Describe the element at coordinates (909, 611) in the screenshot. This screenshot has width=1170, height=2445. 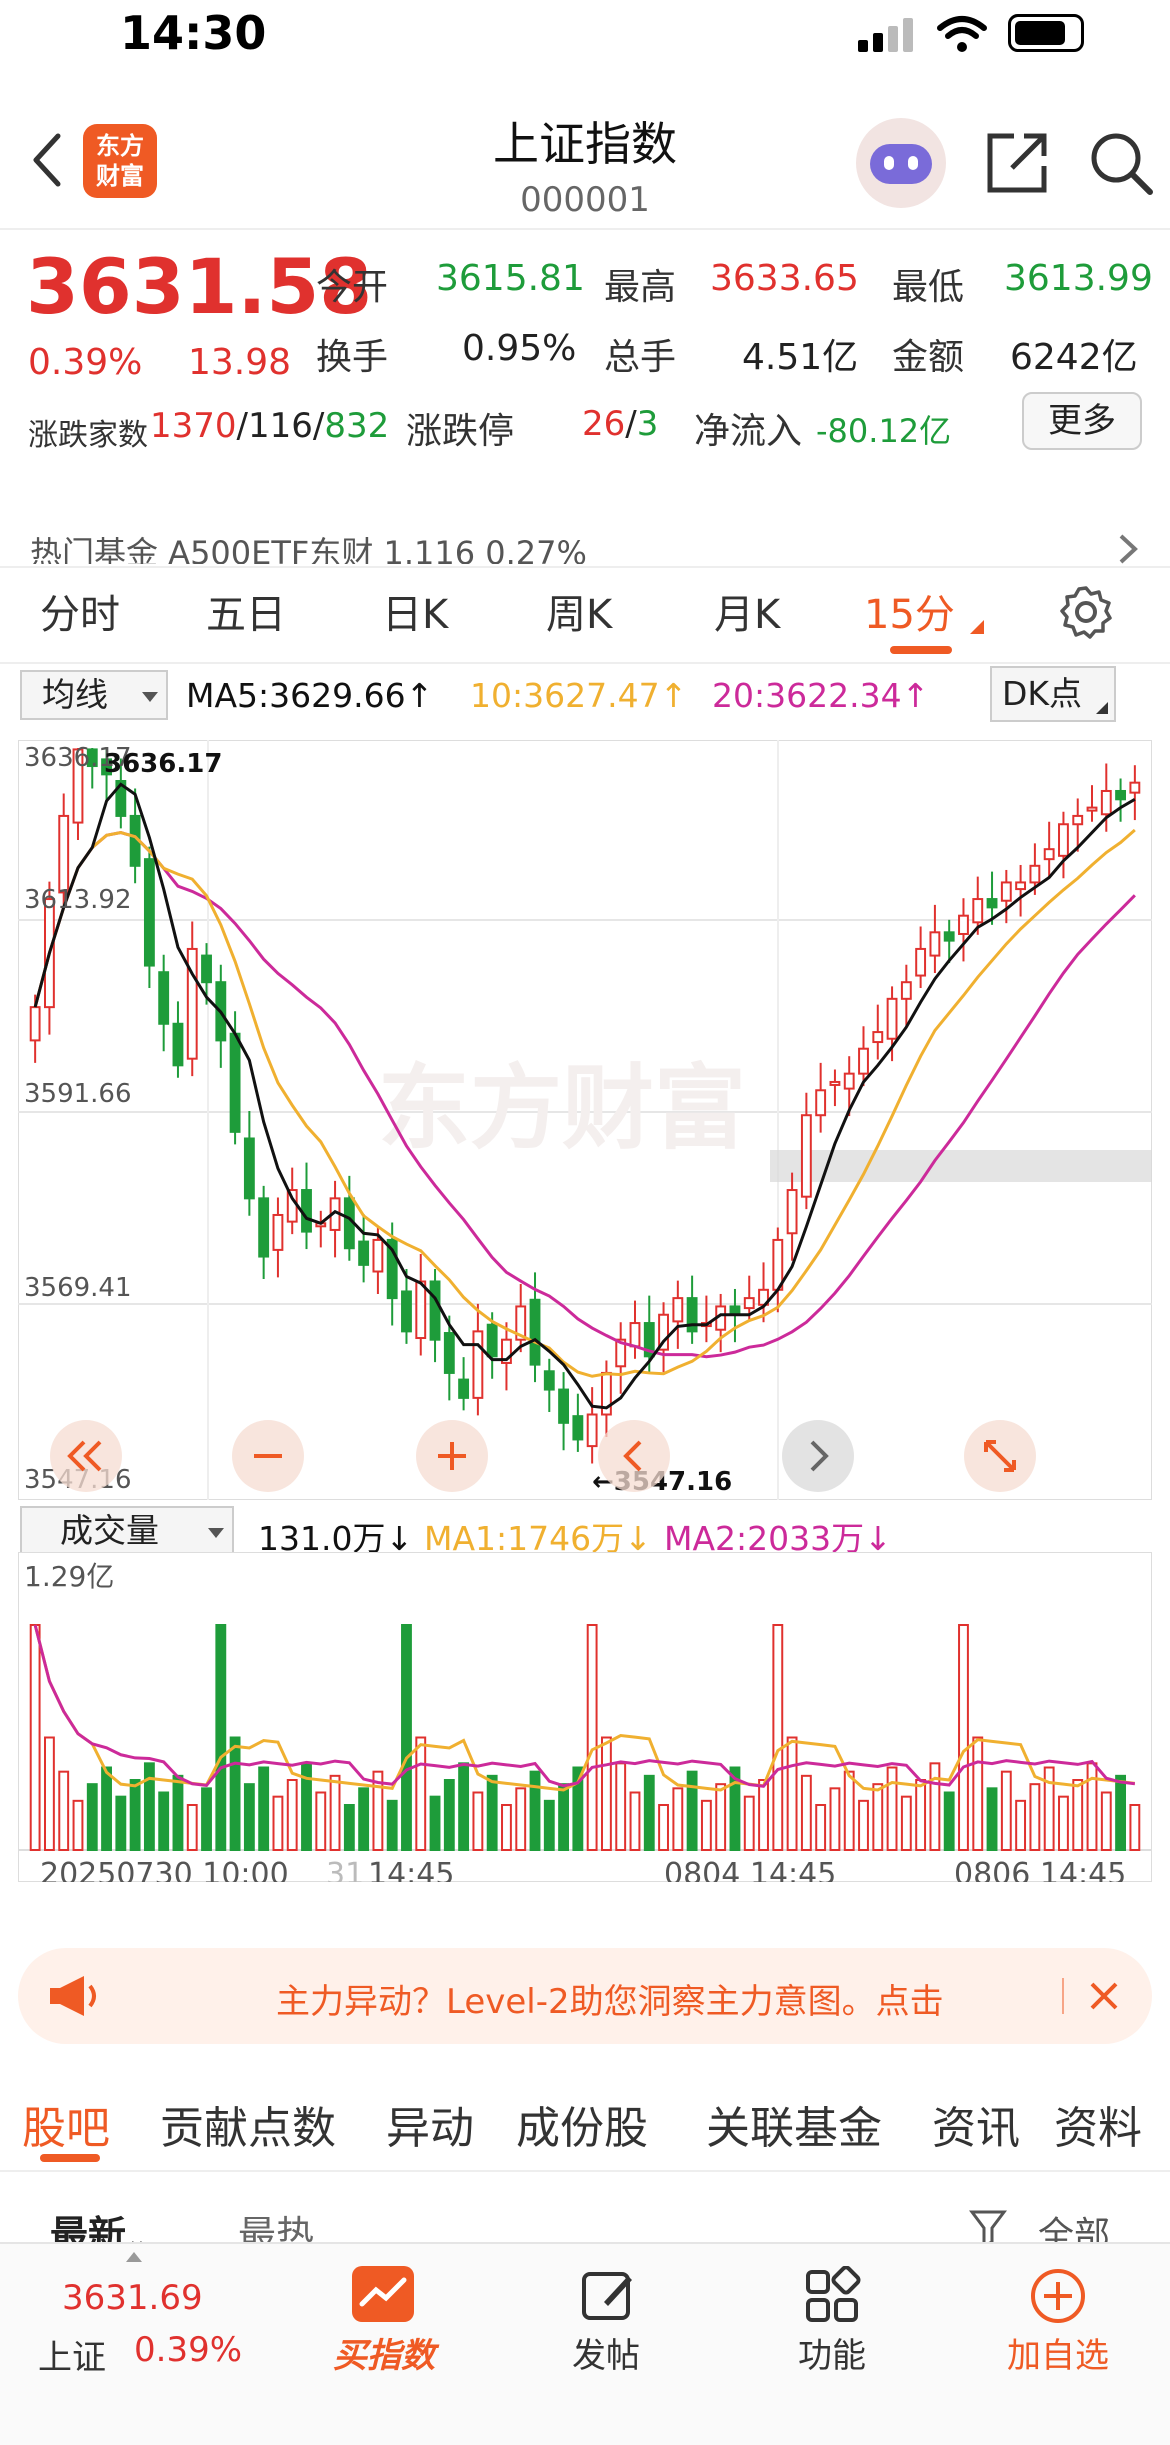
I see `tab-15min: 15分` at that location.